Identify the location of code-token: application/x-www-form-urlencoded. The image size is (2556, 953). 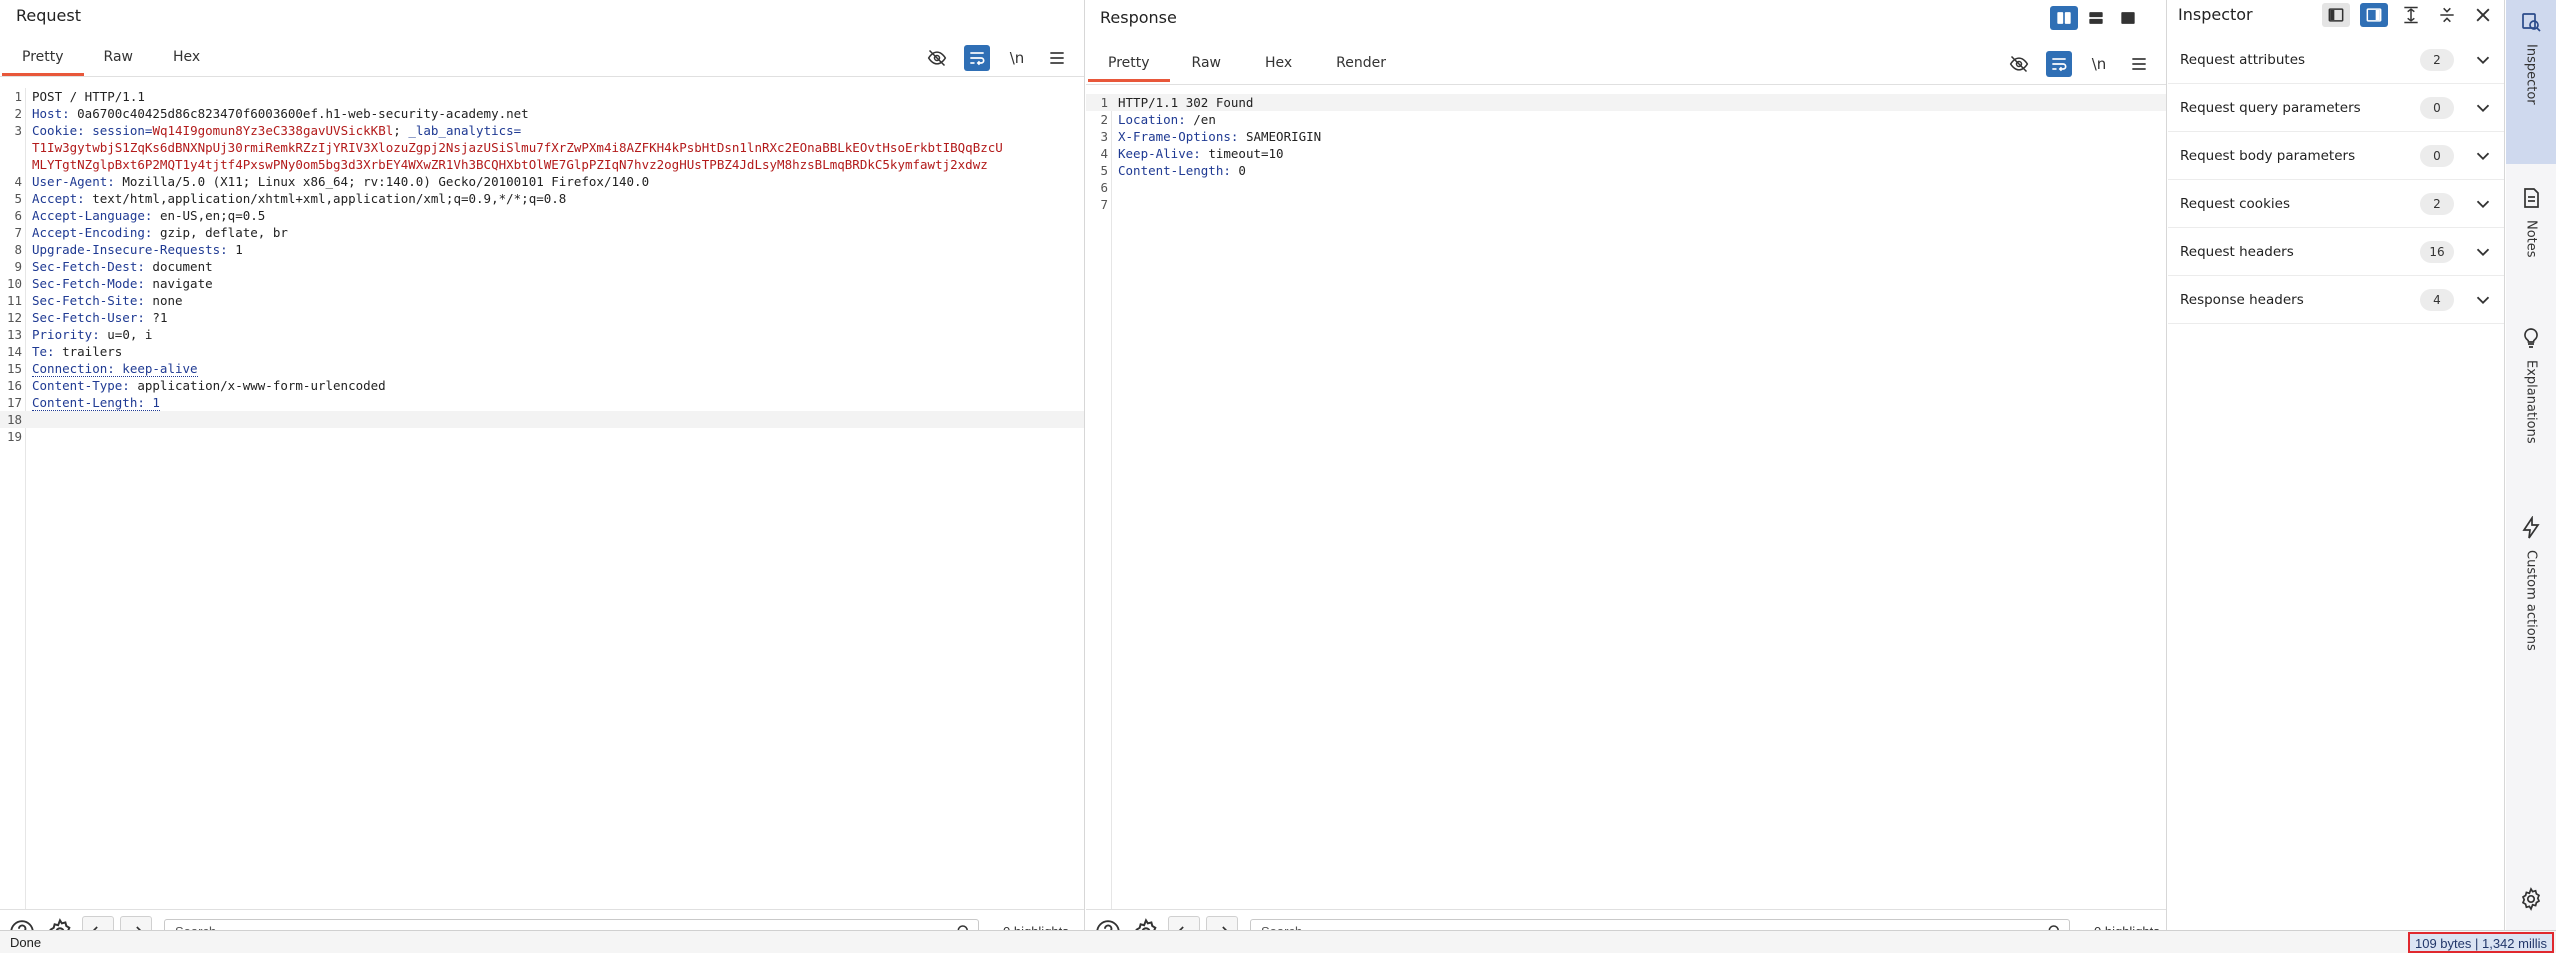
(261, 385).